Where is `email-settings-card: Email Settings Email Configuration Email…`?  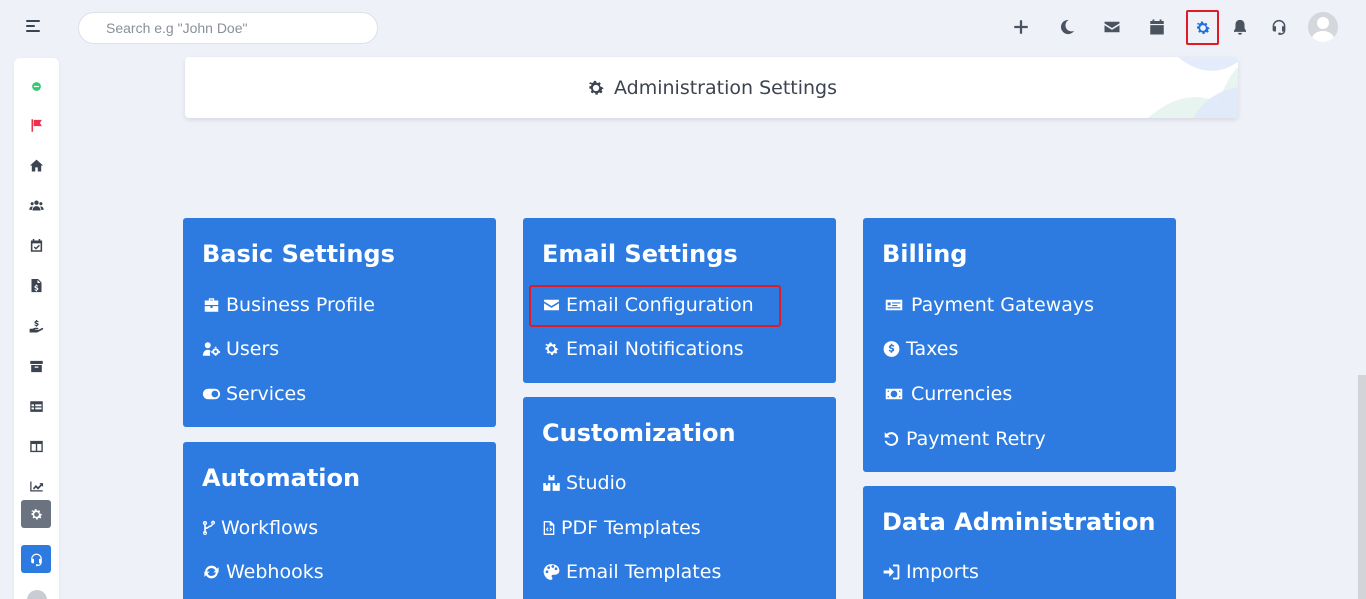 email-settings-card: Email Settings Email Configuration Email… is located at coordinates (679, 300).